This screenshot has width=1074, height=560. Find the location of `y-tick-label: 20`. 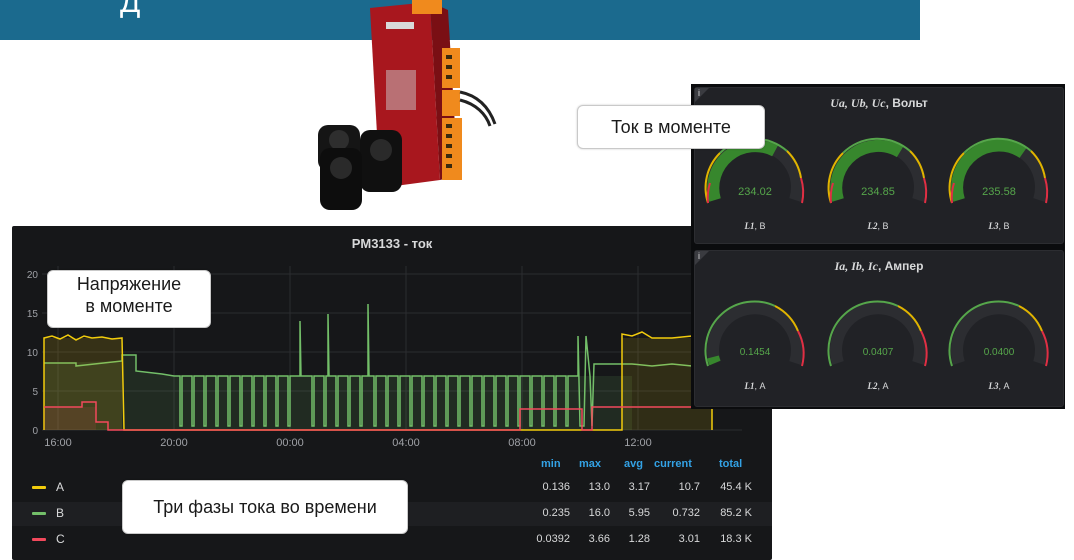

y-tick-label: 20 is located at coordinates (33, 275).